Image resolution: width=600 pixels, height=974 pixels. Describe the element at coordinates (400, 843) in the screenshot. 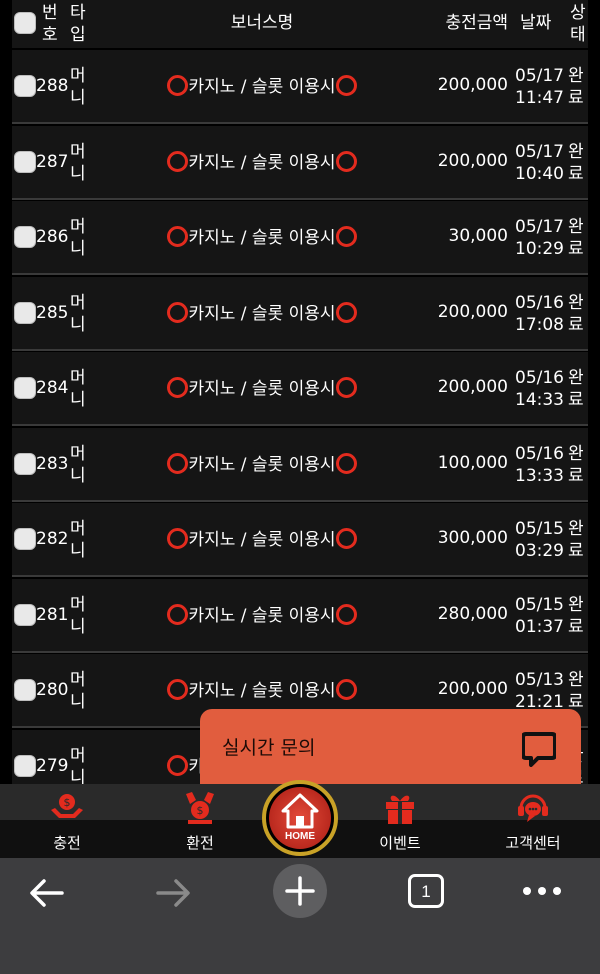

I see `nav-event-label: 이벤트` at that location.